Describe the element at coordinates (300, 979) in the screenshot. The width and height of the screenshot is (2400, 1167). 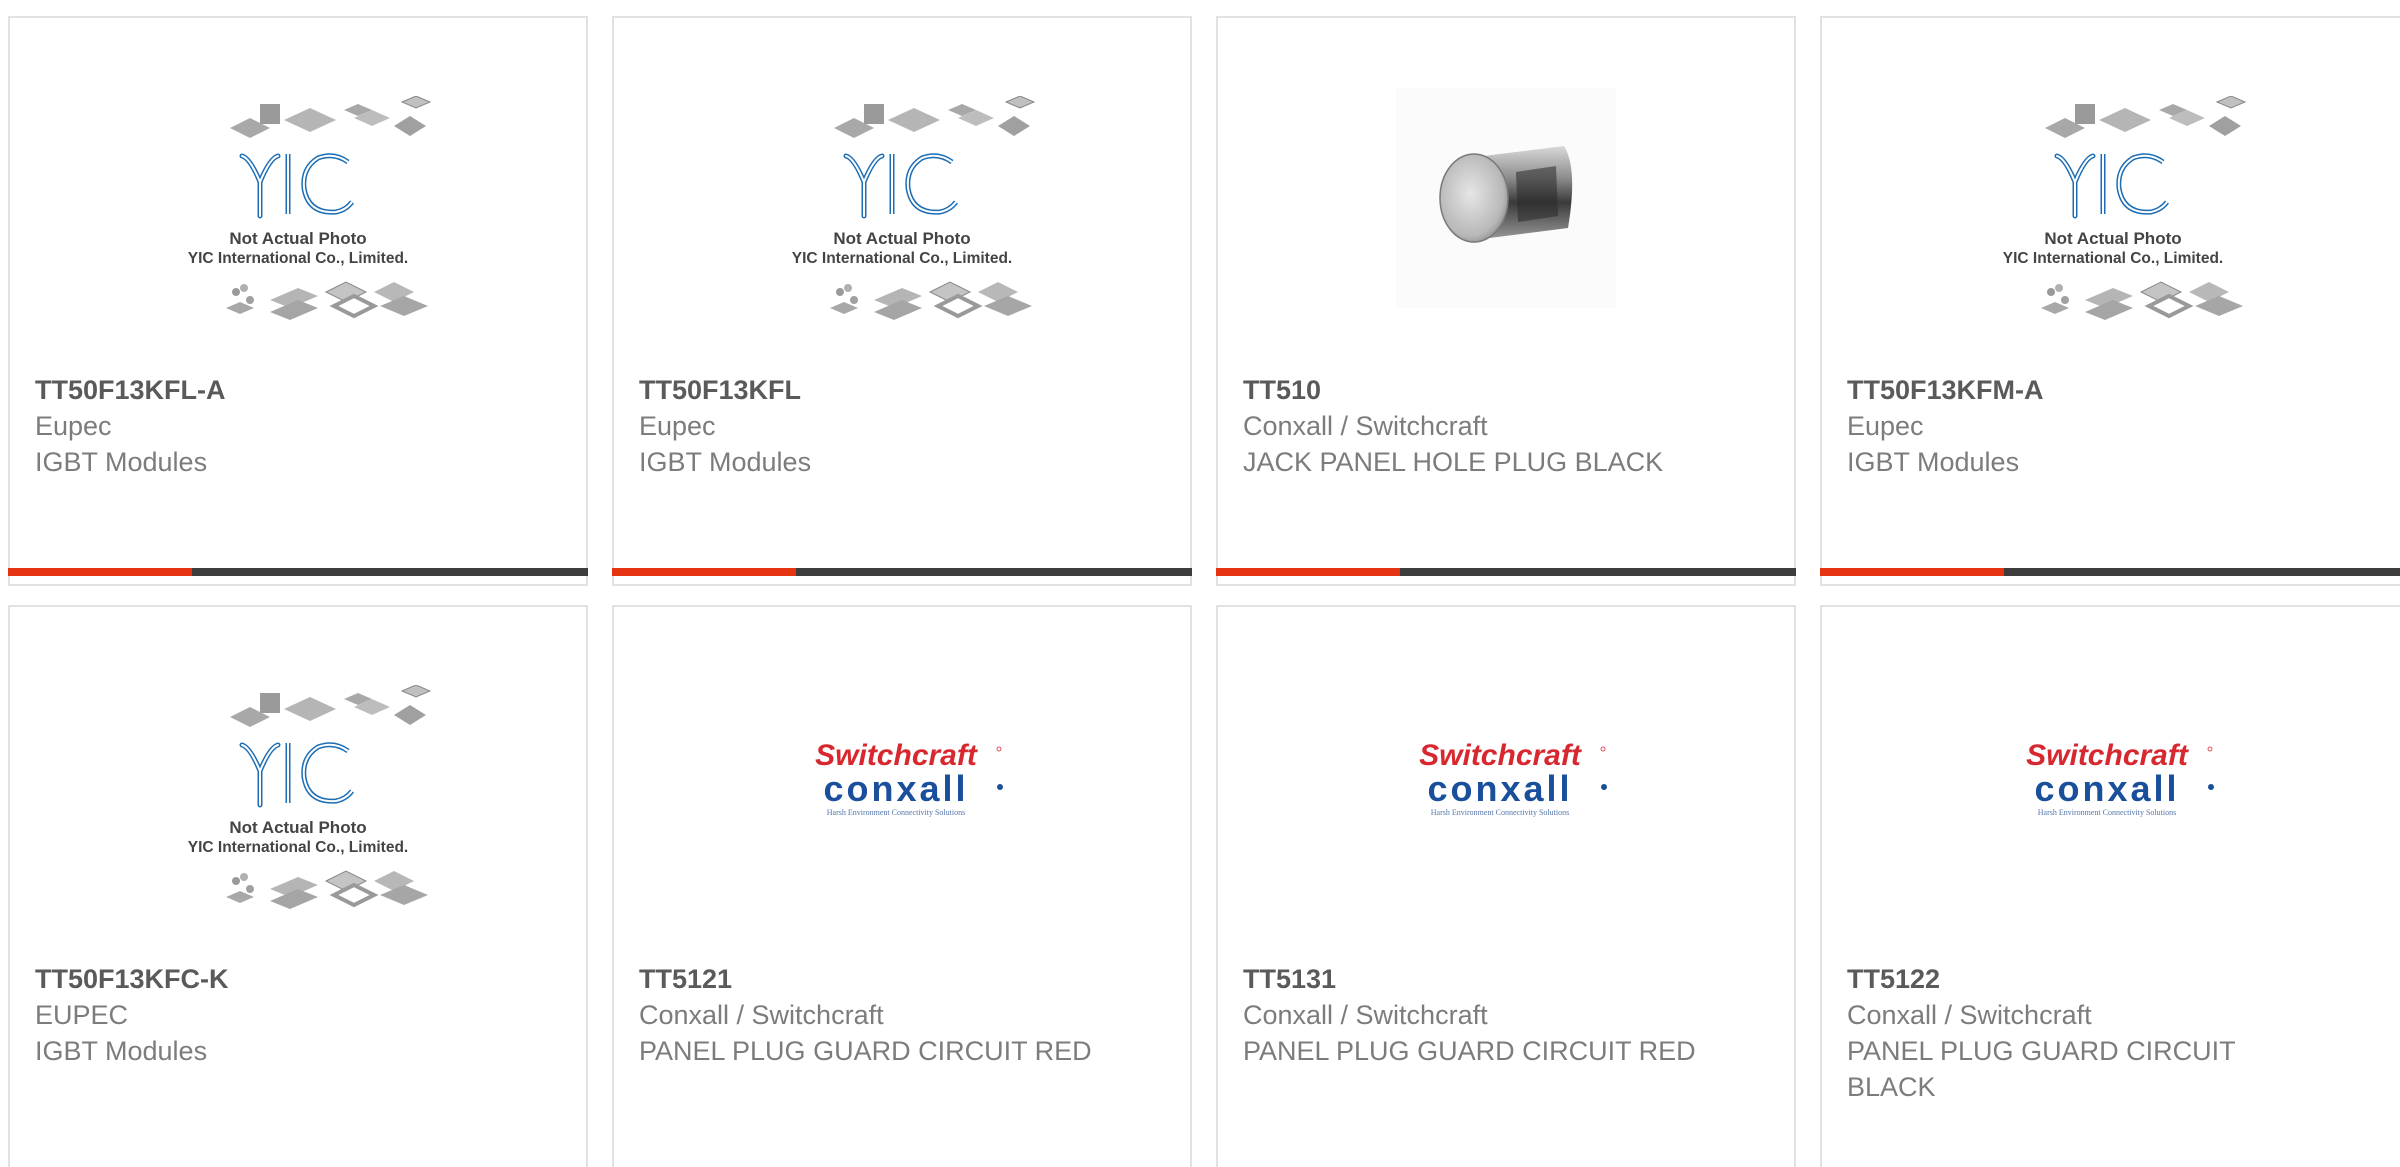
I see `part-number-link: TT50F13KFC-K` at that location.